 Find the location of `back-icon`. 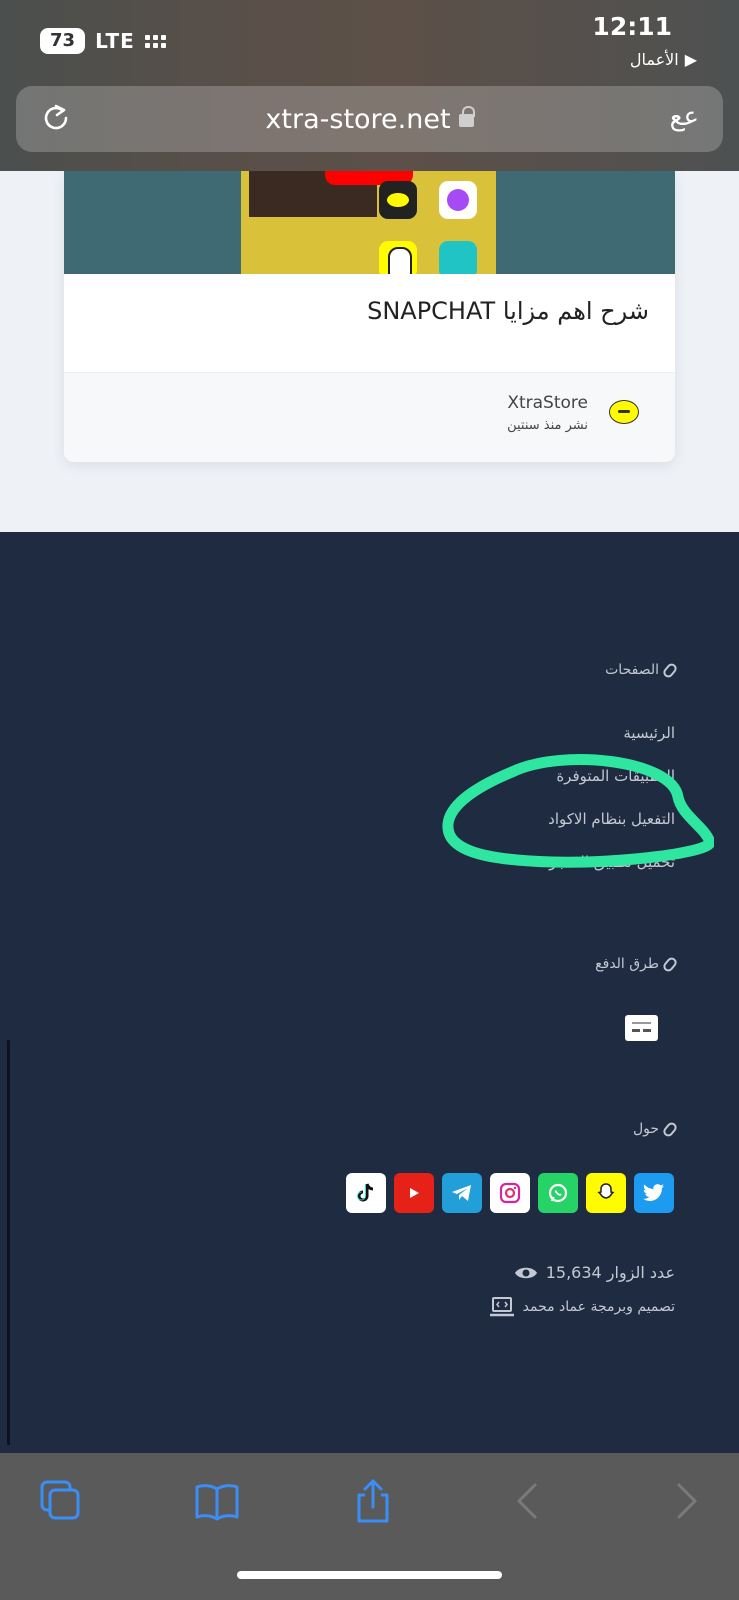

back-icon is located at coordinates (529, 1501).